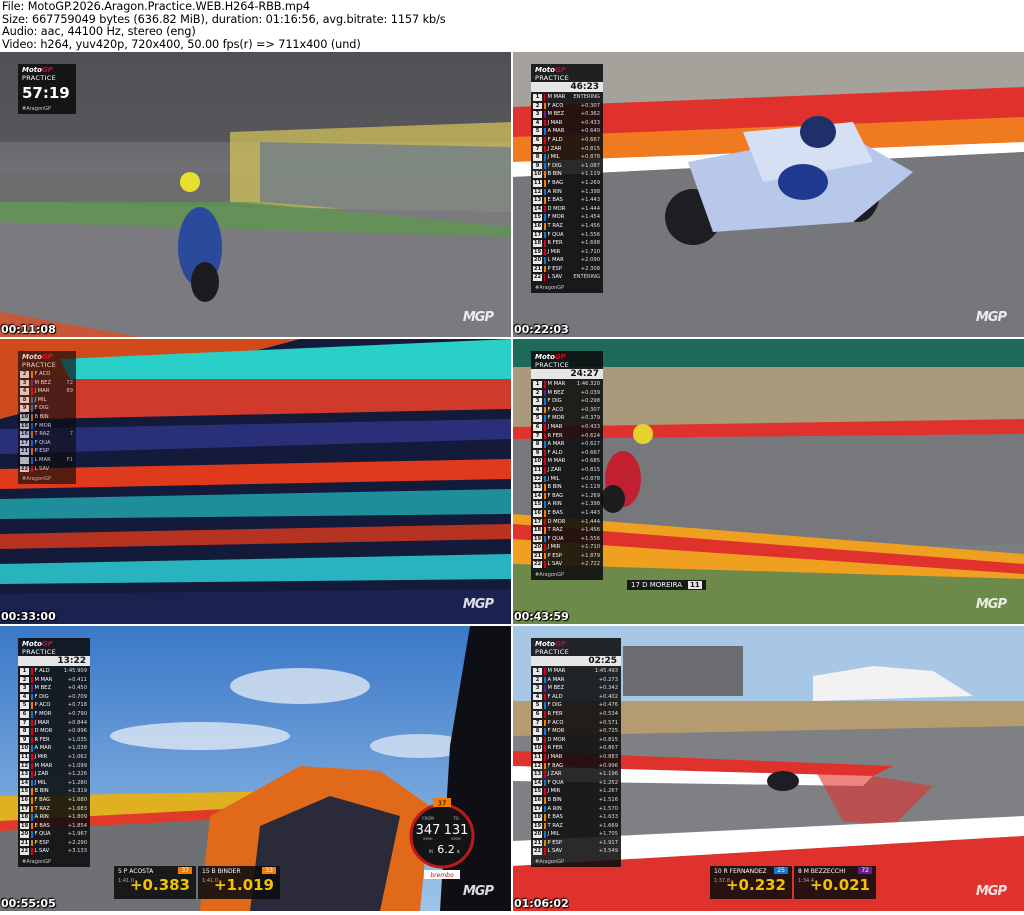 This screenshot has height=915, width=1024. I want to click on timestamp: 00:22:03, so click(541, 329).